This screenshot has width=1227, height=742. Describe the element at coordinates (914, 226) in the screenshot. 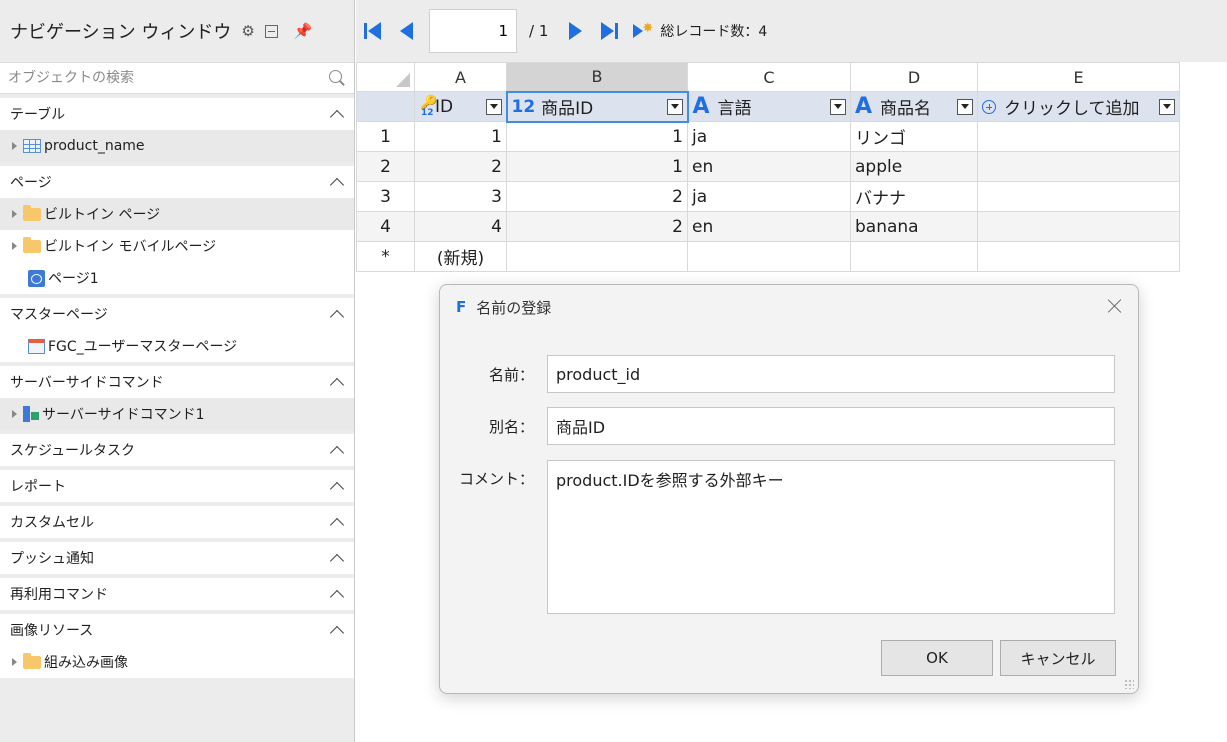

I see `cell-product-name: banana` at that location.